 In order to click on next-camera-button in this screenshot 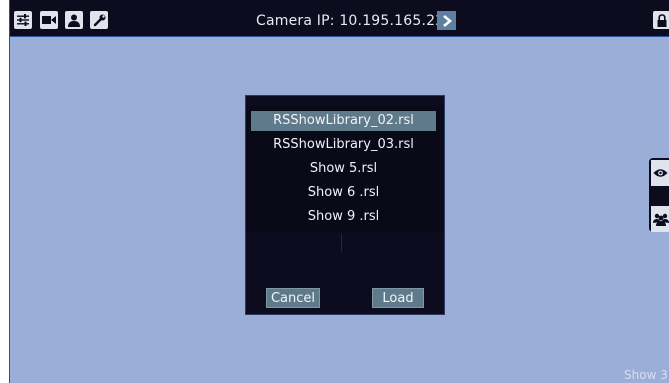, I will do `click(446, 20)`.